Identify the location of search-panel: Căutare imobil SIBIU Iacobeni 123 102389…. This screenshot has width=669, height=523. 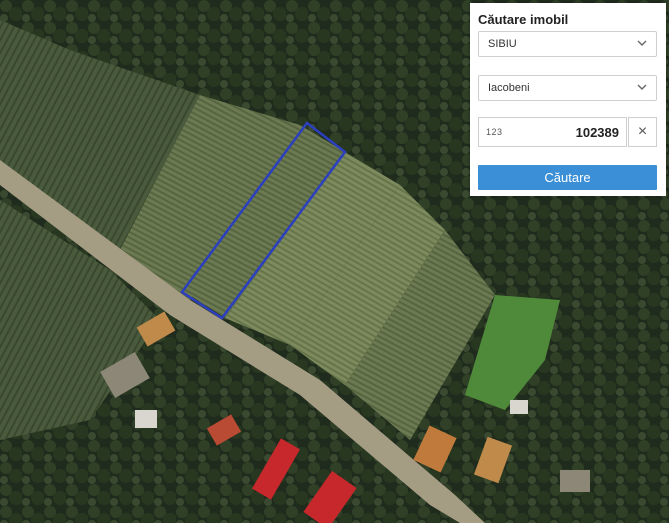
(568, 99).